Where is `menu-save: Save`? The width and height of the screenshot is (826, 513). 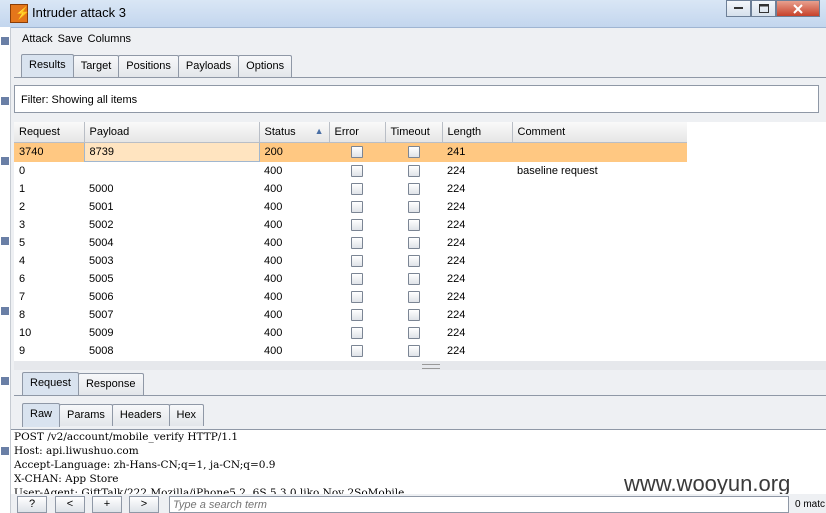
menu-save: Save is located at coordinates (73, 39).